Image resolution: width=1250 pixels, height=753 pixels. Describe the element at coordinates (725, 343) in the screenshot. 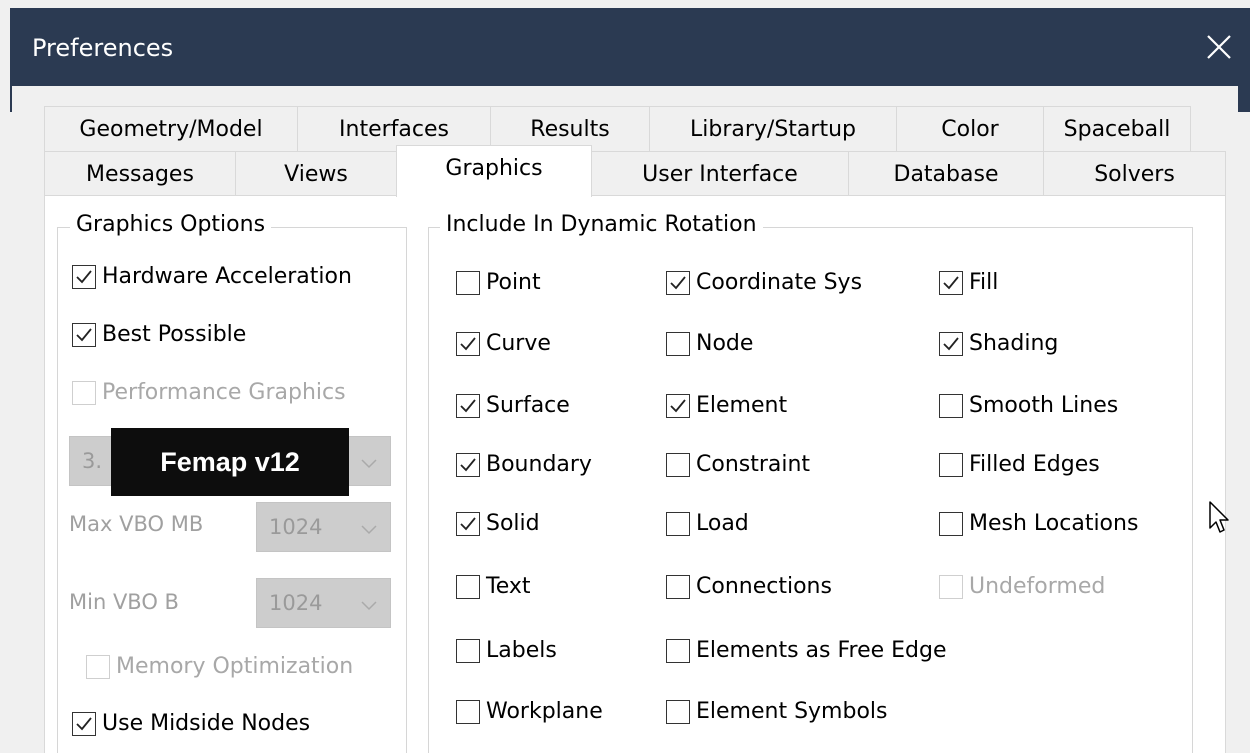

I see `checkbox-label: Node` at that location.